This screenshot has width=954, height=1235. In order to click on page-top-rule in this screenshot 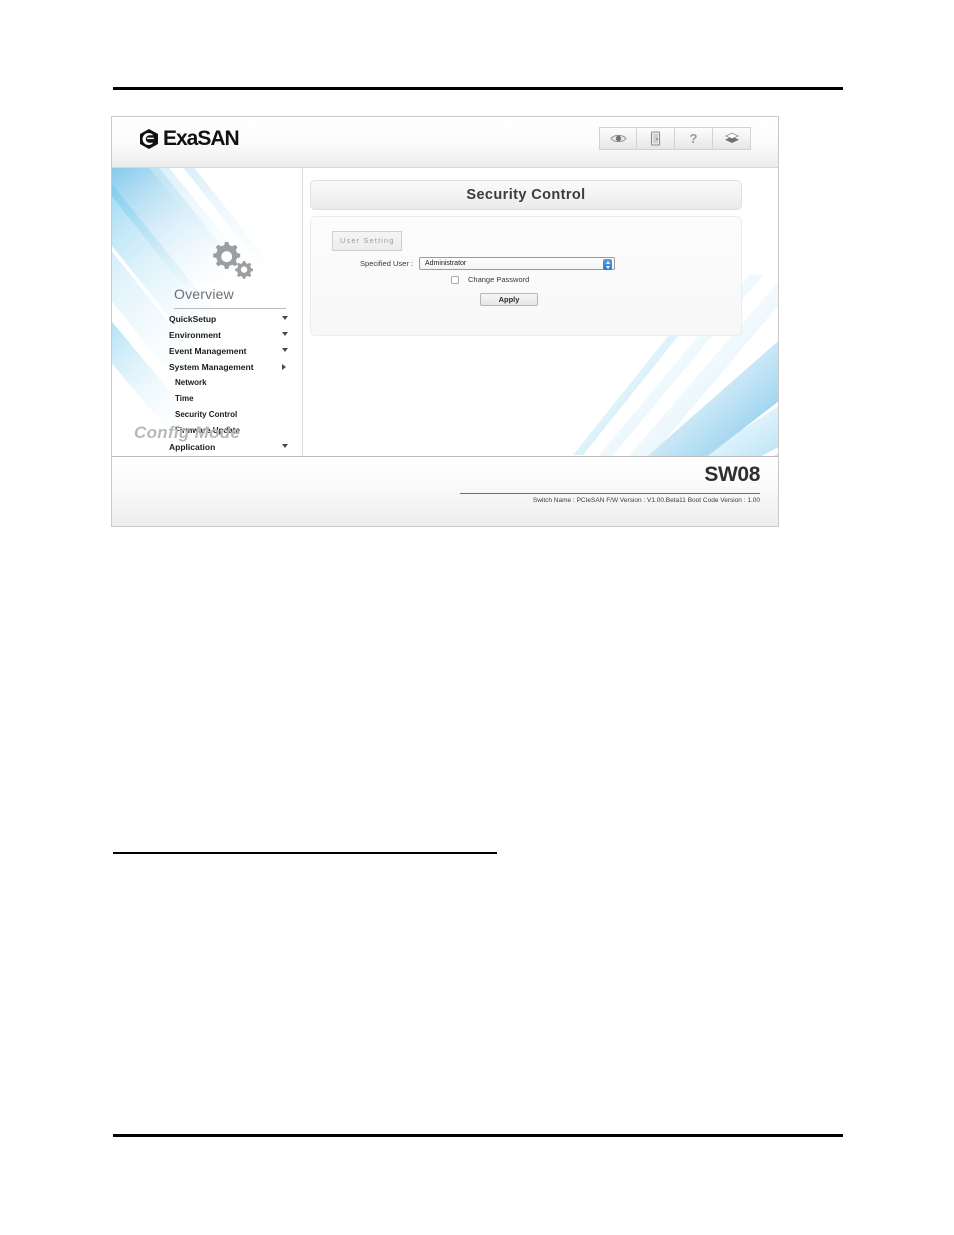, I will do `click(478, 88)`.